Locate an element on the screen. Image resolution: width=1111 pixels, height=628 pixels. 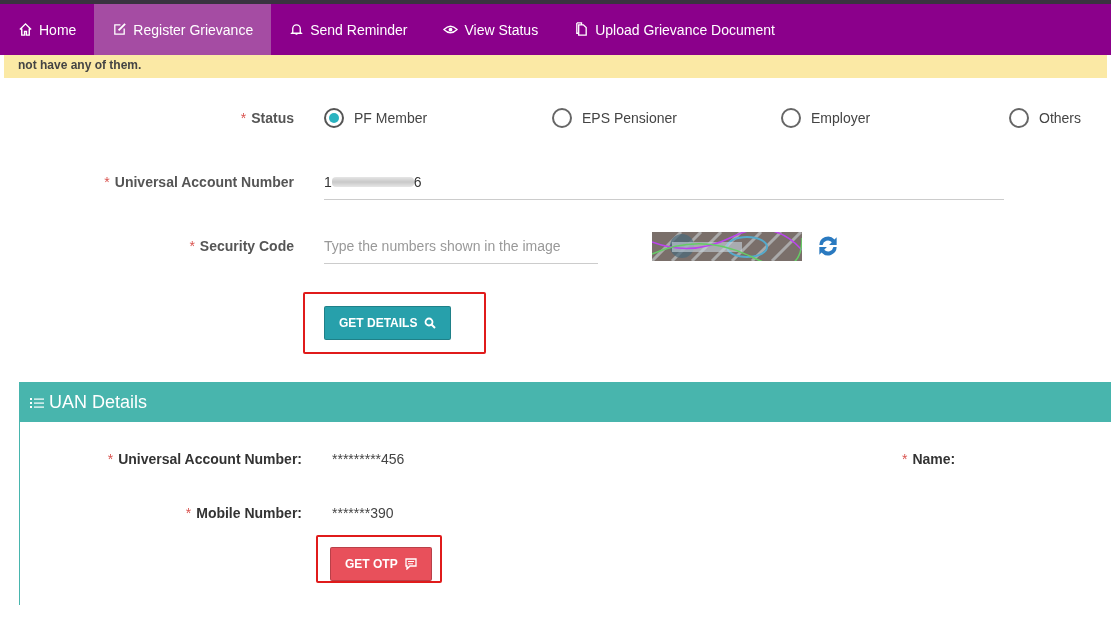
nav-tab: Home is located at coordinates (47, 29).